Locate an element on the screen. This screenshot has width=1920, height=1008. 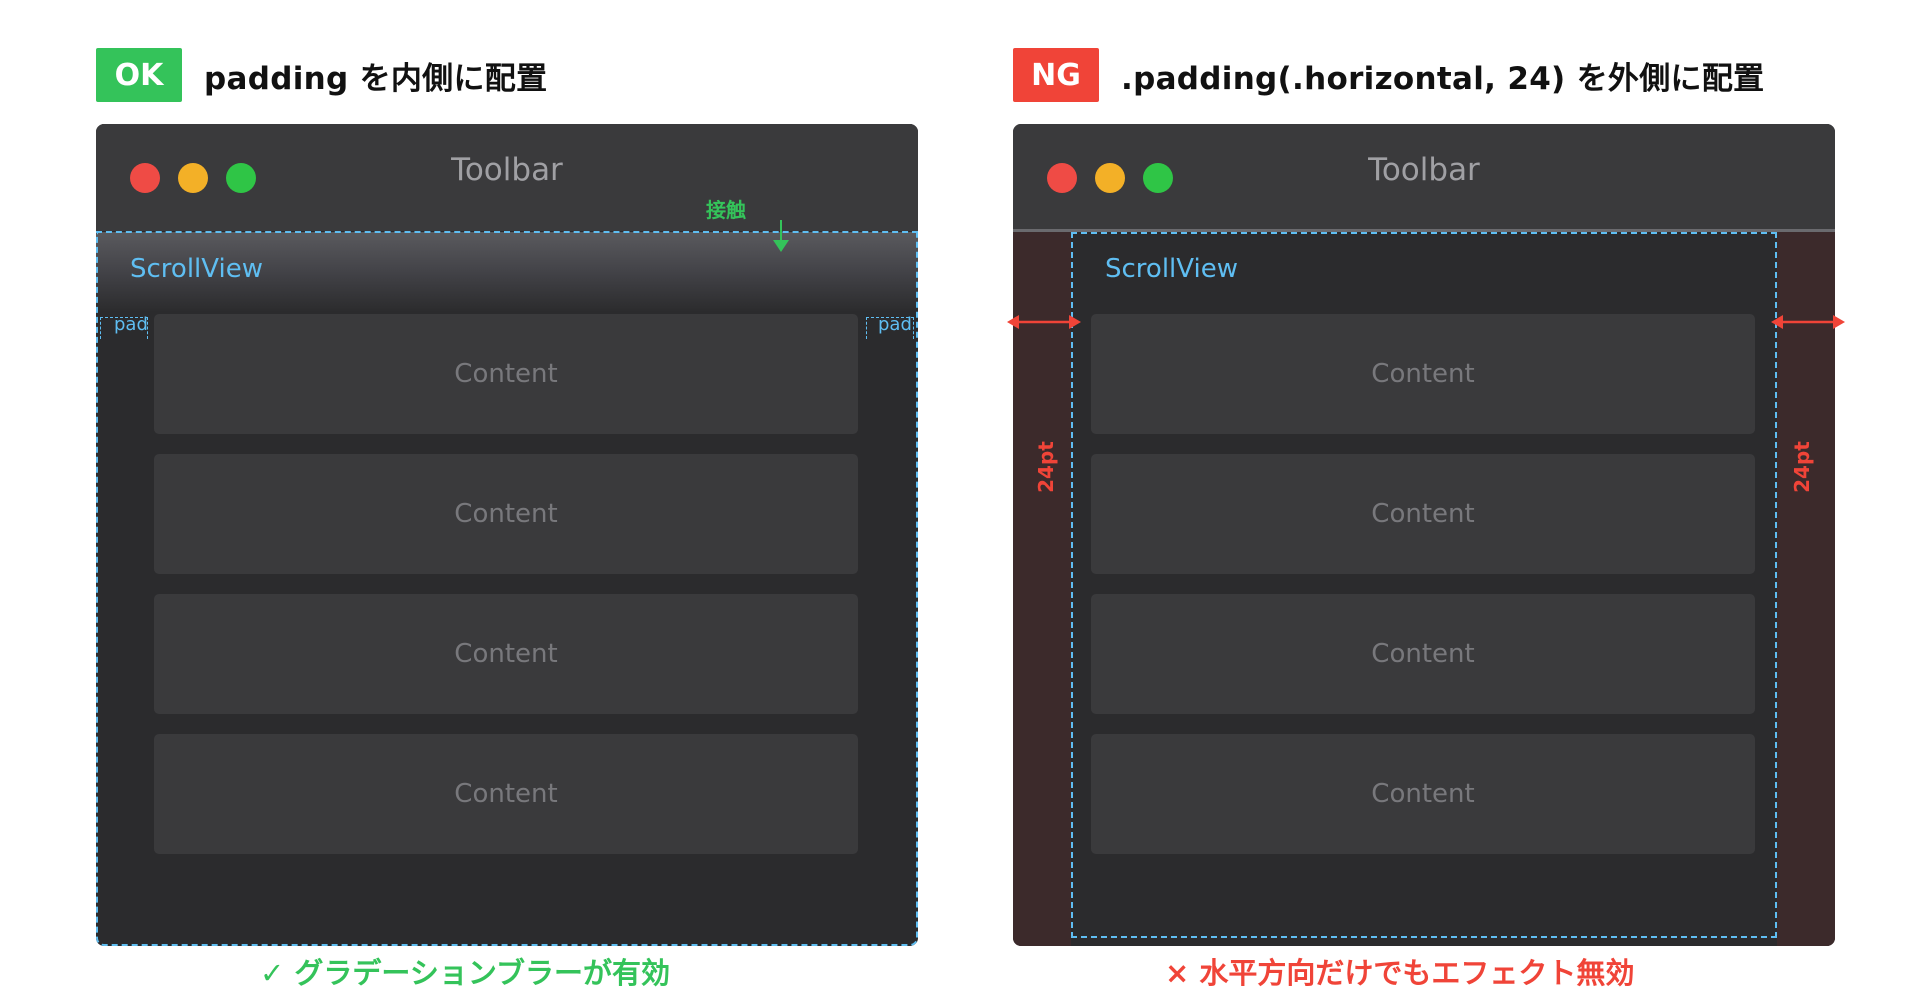
ng-heading: .padding(.horizontal, 24) を外側に配置 is located at coordinates (1443, 78).